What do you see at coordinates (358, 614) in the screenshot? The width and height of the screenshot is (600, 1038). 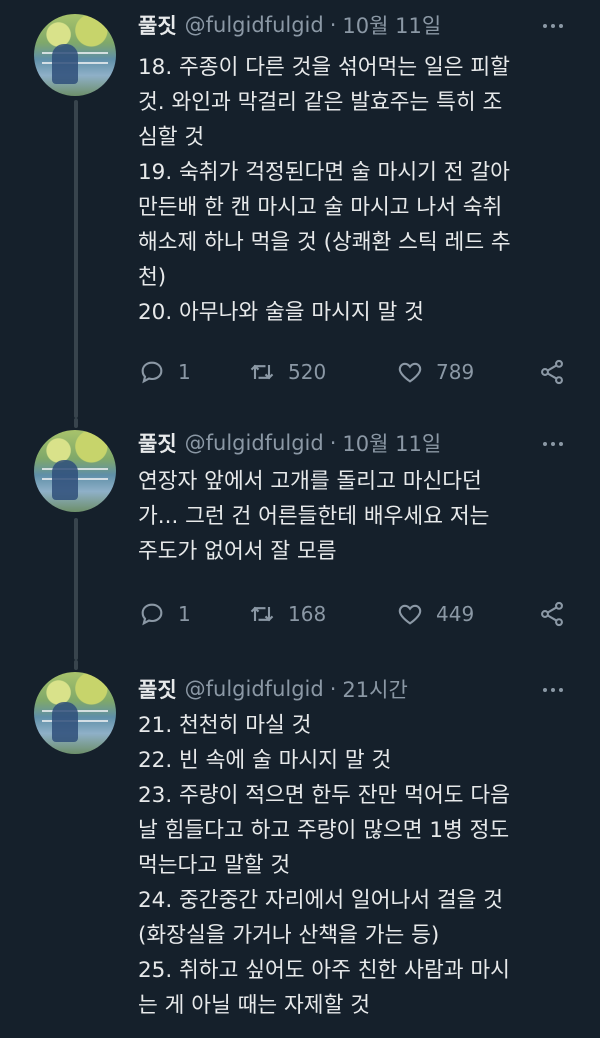 I see `tweet-actions: 1 168 449` at bounding box center [358, 614].